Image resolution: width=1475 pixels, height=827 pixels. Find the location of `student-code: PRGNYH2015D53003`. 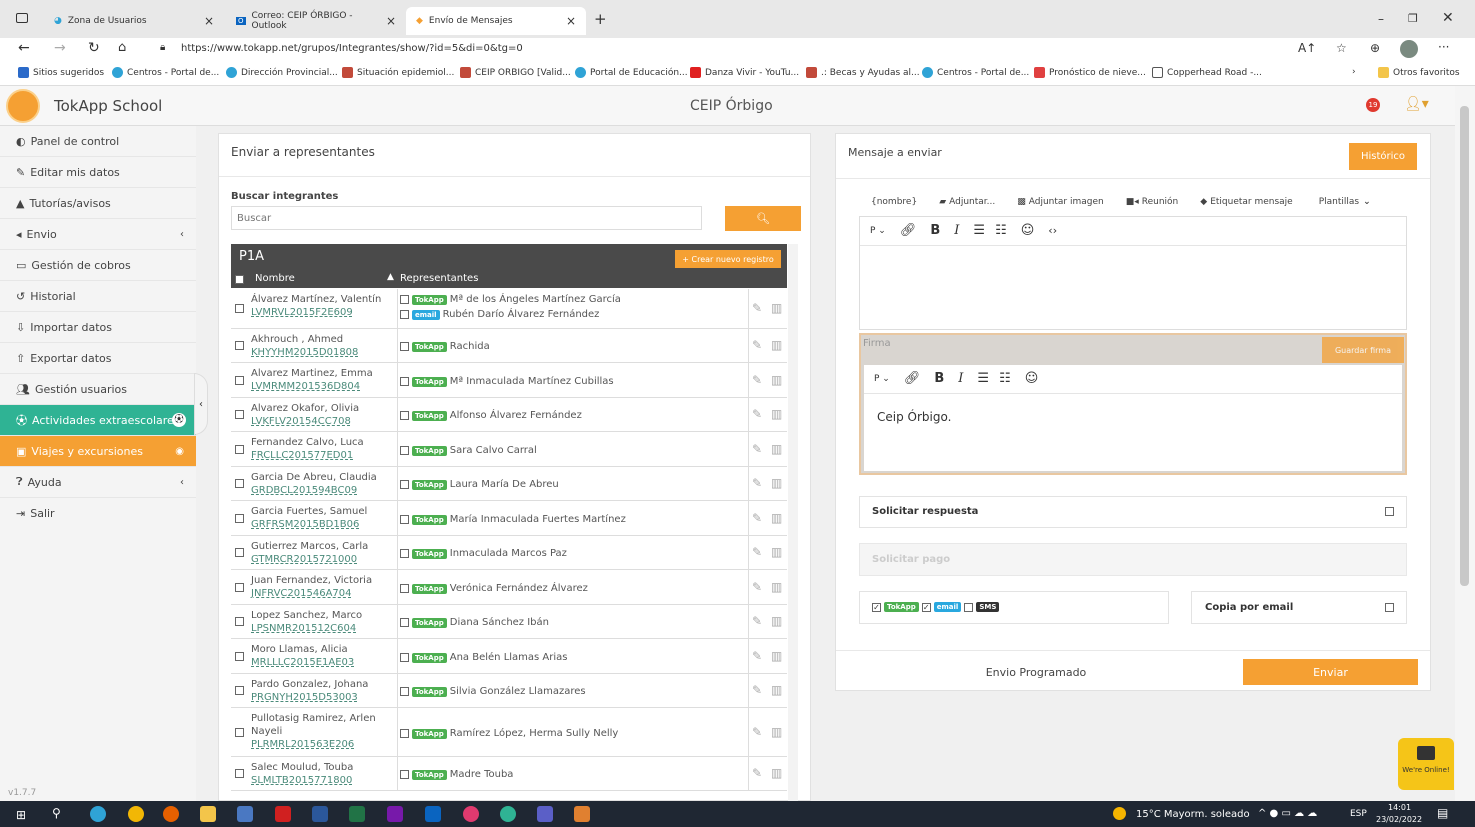

student-code: PRGNYH2015D53003 is located at coordinates (323, 697).